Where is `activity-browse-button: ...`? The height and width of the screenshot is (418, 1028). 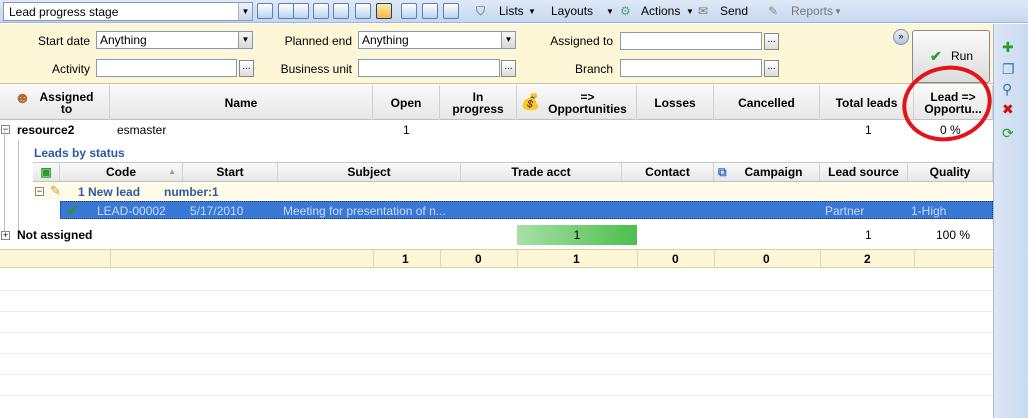 activity-browse-button: ... is located at coordinates (246, 68).